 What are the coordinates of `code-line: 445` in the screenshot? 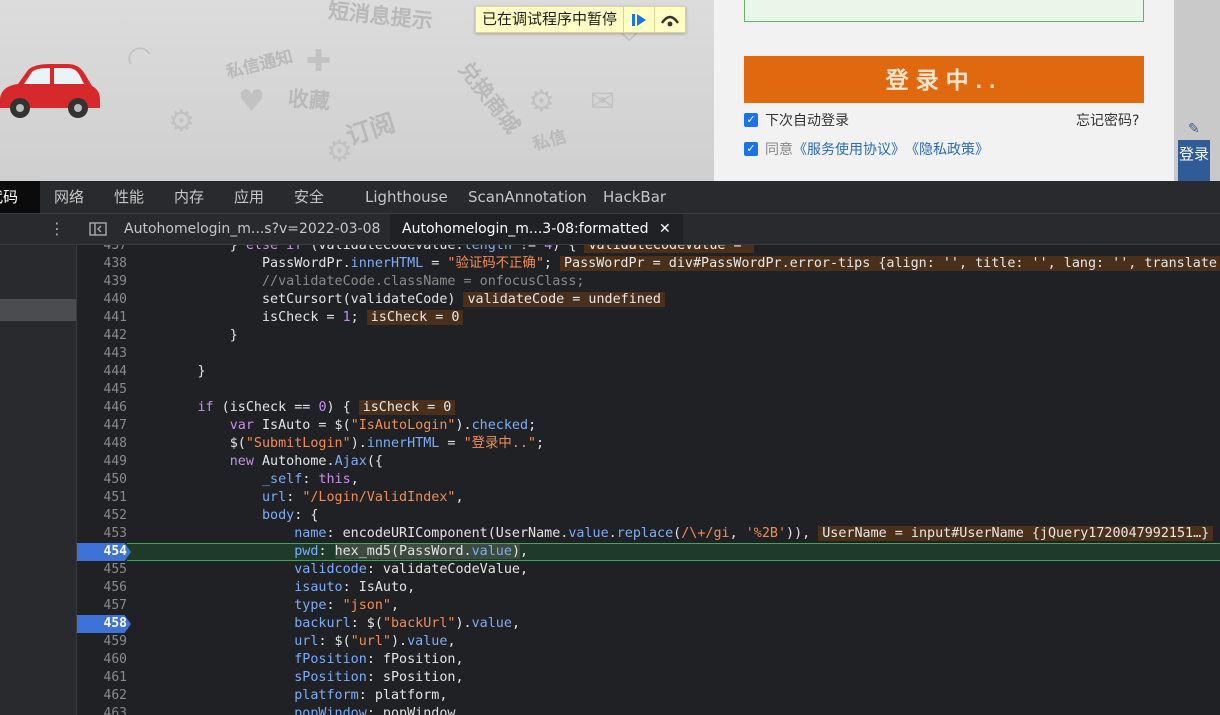 It's located at (115, 389).